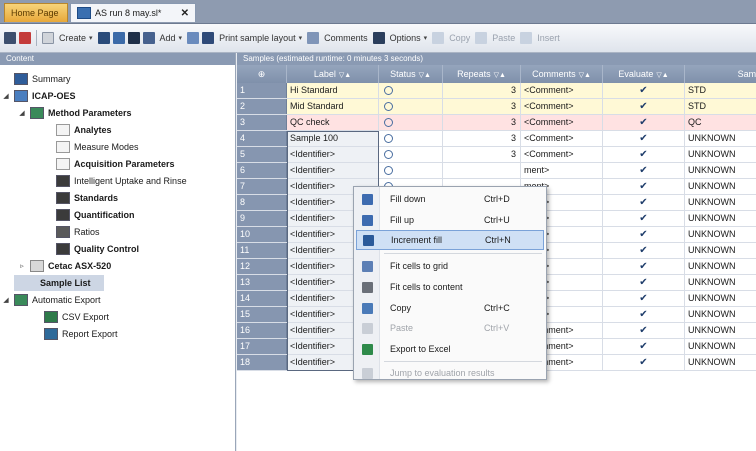 The height and width of the screenshot is (451, 756). I want to click on table-icon, so click(48, 38).